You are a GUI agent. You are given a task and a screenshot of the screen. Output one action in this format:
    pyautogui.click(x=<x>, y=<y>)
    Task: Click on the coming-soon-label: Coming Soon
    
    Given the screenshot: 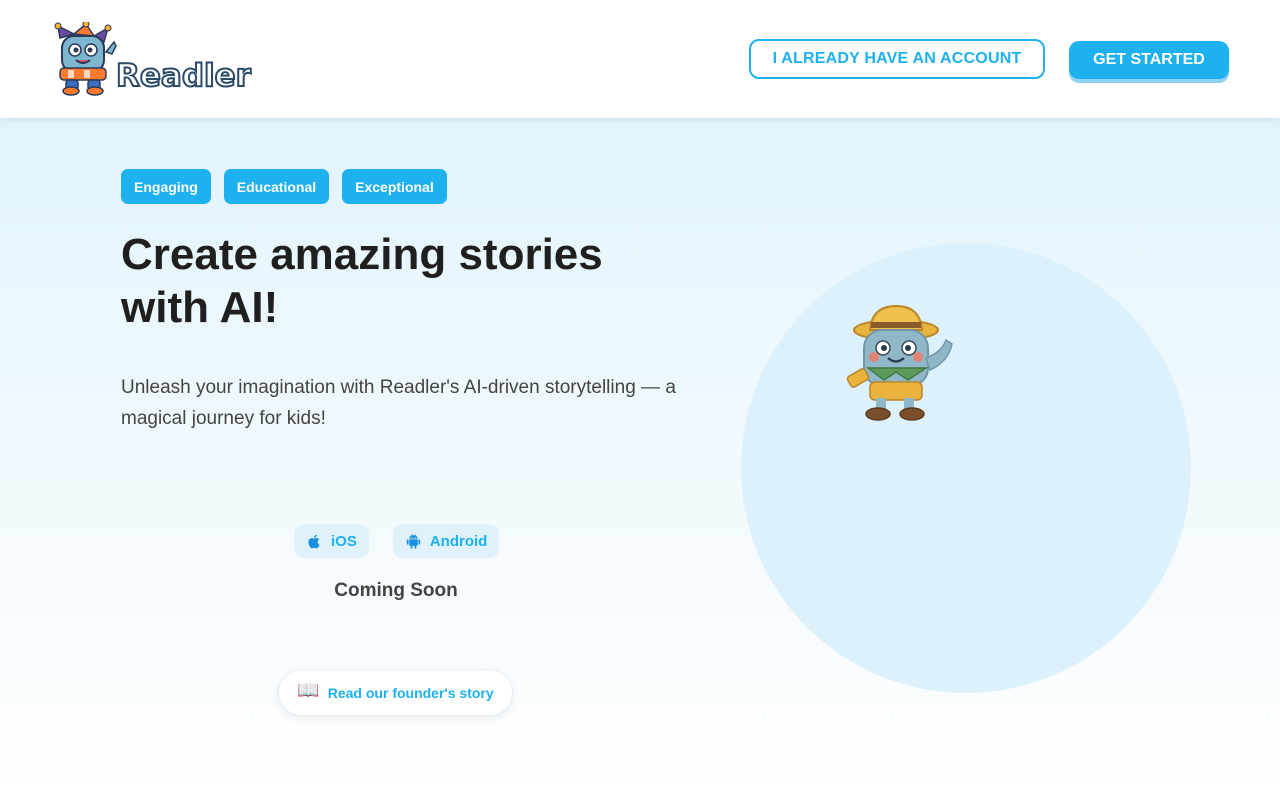 What is the action you would take?
    pyautogui.click(x=396, y=590)
    